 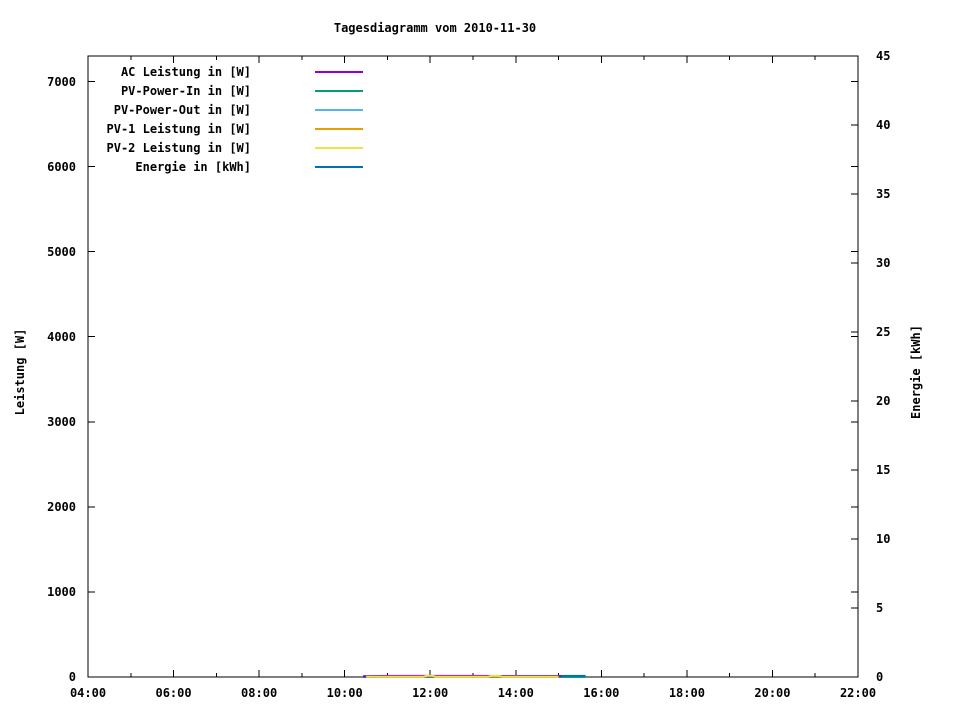 What do you see at coordinates (686, 693) in the screenshot?
I see `x-tick-label: 18:00` at bounding box center [686, 693].